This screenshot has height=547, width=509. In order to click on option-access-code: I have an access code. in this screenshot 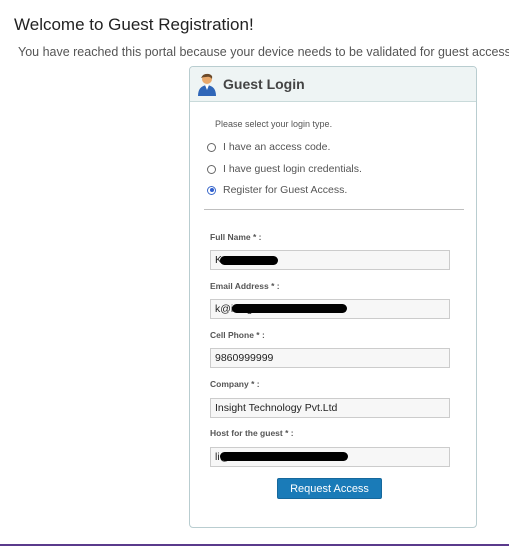, I will do `click(268, 147)`.